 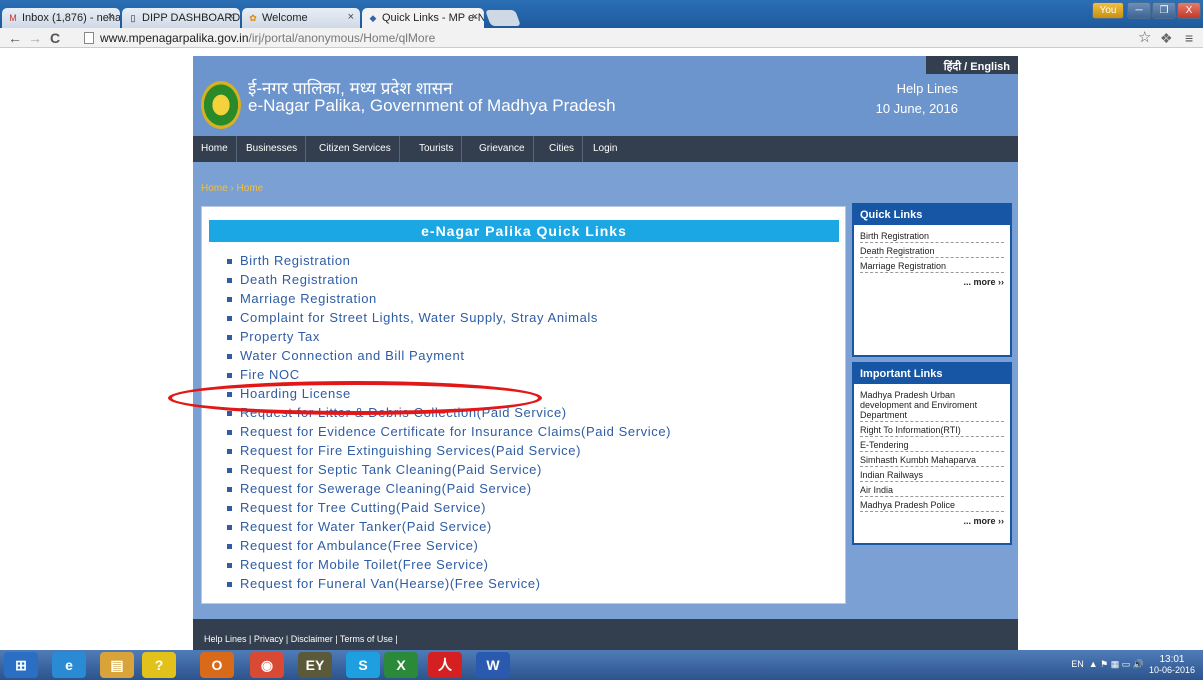 What do you see at coordinates (449, 300) in the screenshot?
I see `link-marriage-registration: Marriage Registration` at bounding box center [449, 300].